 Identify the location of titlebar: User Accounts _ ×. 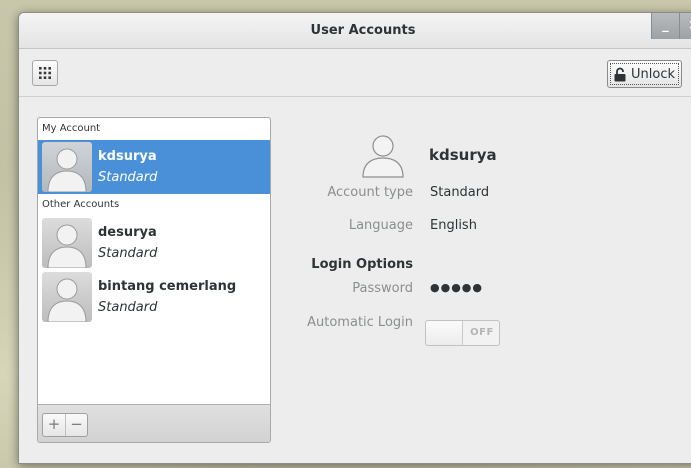
(355, 31).